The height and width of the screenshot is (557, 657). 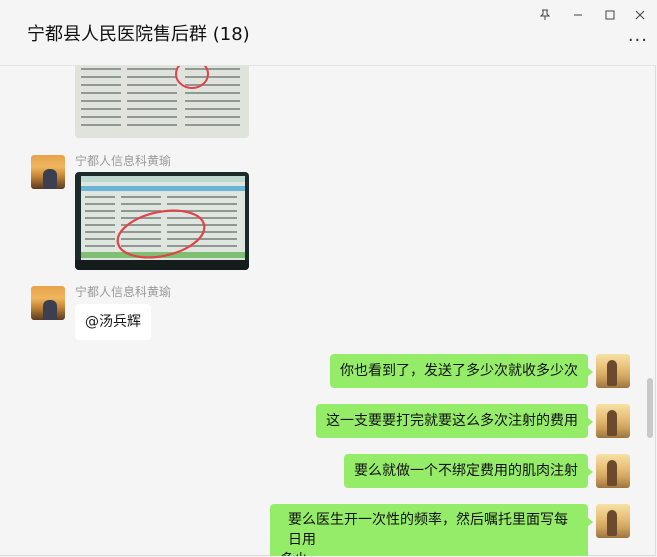 What do you see at coordinates (113, 322) in the screenshot?
I see `message-bubble: @汤兵辉` at bounding box center [113, 322].